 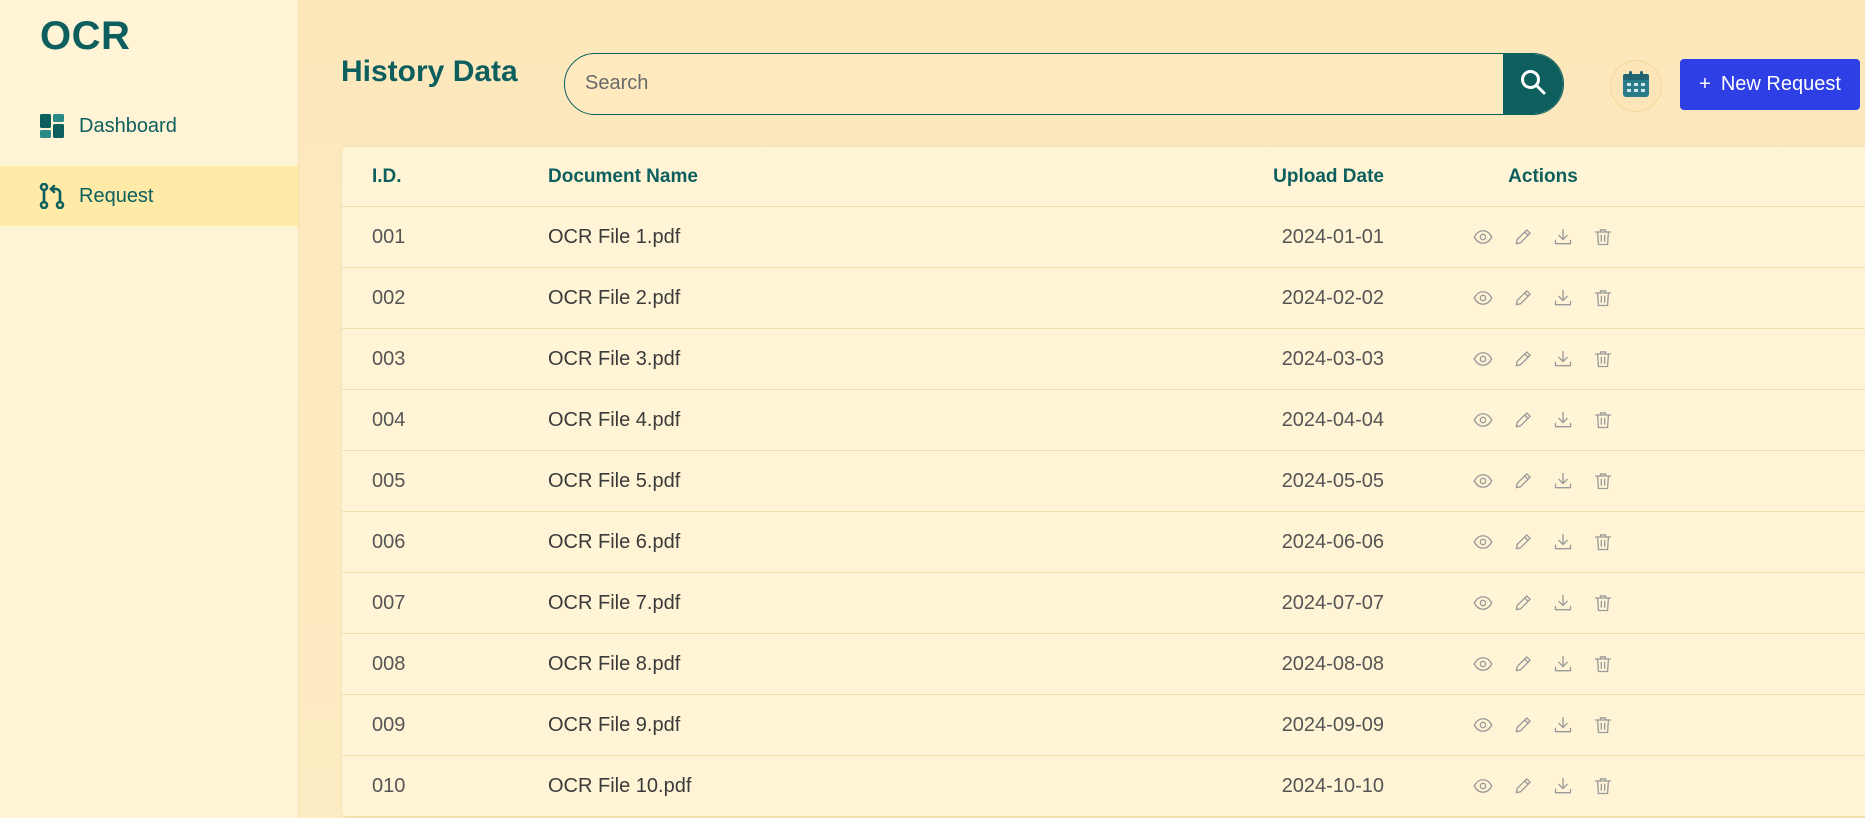 What do you see at coordinates (1241, 177) in the screenshot?
I see `column-header-upload-date: Upload Date` at bounding box center [1241, 177].